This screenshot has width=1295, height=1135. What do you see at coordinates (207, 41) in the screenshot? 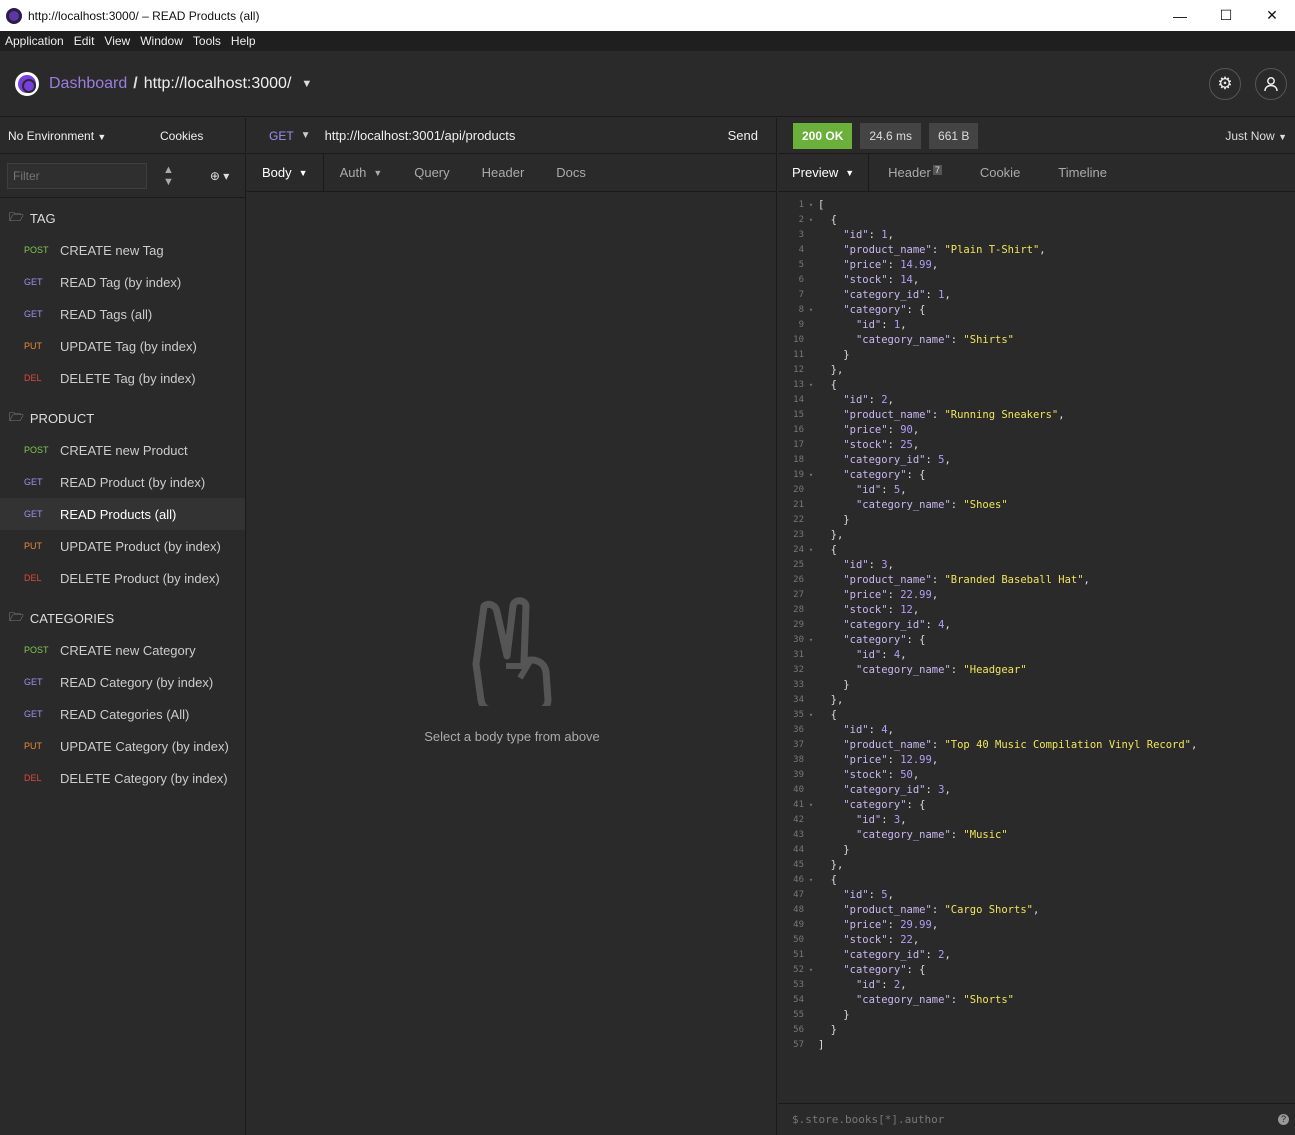
I see `menu-tools: Tools` at bounding box center [207, 41].